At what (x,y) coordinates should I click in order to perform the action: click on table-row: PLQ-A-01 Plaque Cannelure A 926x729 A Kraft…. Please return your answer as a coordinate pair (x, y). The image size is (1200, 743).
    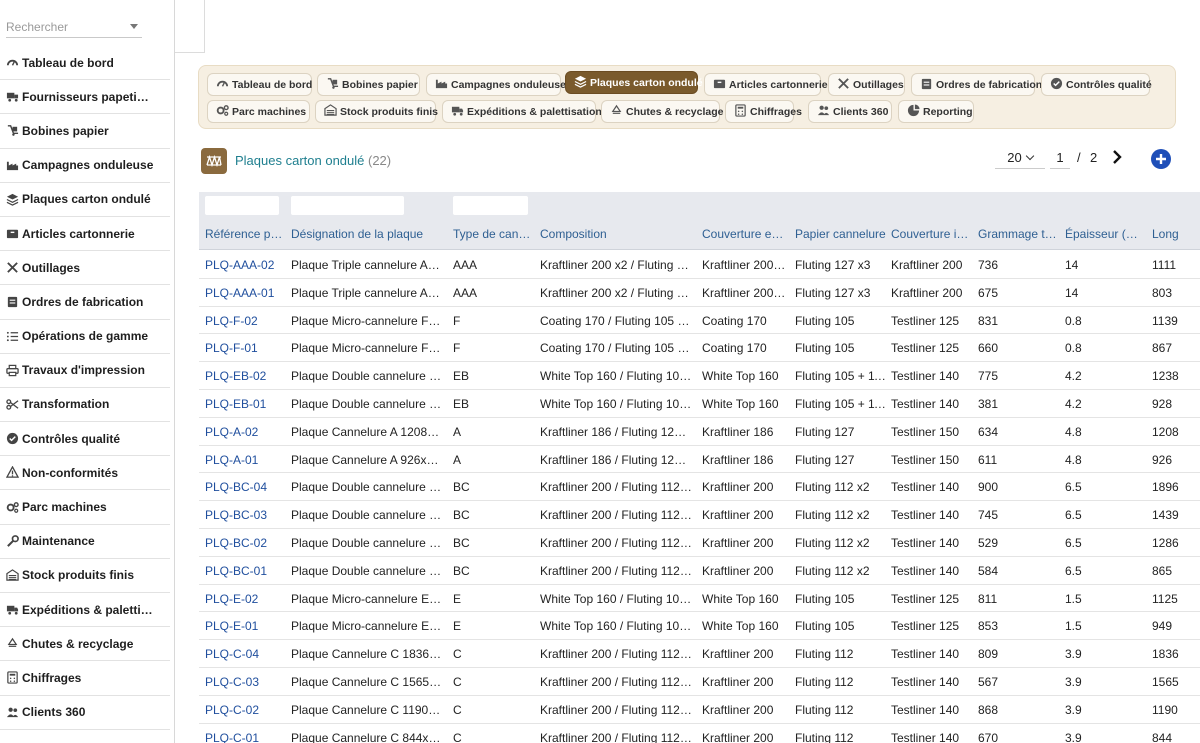
    Looking at the image, I should click on (699, 460).